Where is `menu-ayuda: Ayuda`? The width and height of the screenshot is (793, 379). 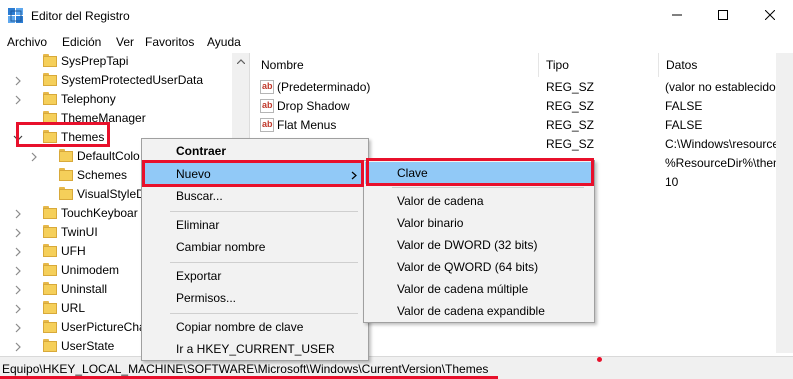 menu-ayuda: Ayuda is located at coordinates (224, 42).